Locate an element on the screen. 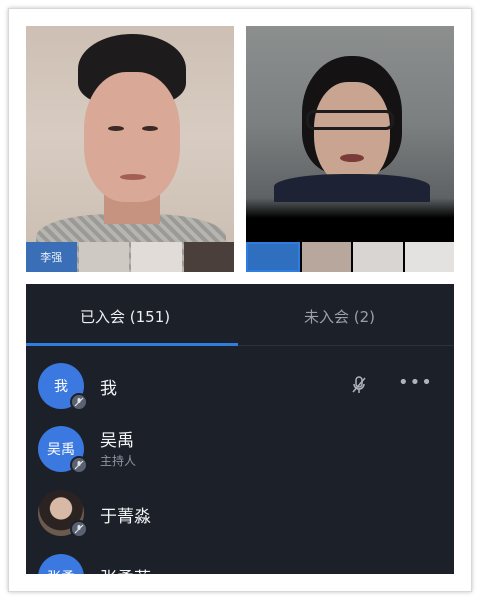 This screenshot has height=600, width=480. avatar-text: 我 is located at coordinates (61, 387).